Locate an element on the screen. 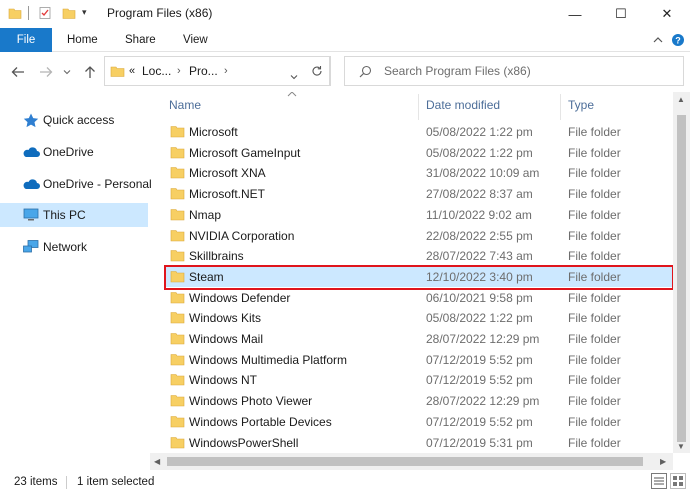 This screenshot has width=690, height=493. address-bar: « Loc... › Pro... › is located at coordinates (217, 71).